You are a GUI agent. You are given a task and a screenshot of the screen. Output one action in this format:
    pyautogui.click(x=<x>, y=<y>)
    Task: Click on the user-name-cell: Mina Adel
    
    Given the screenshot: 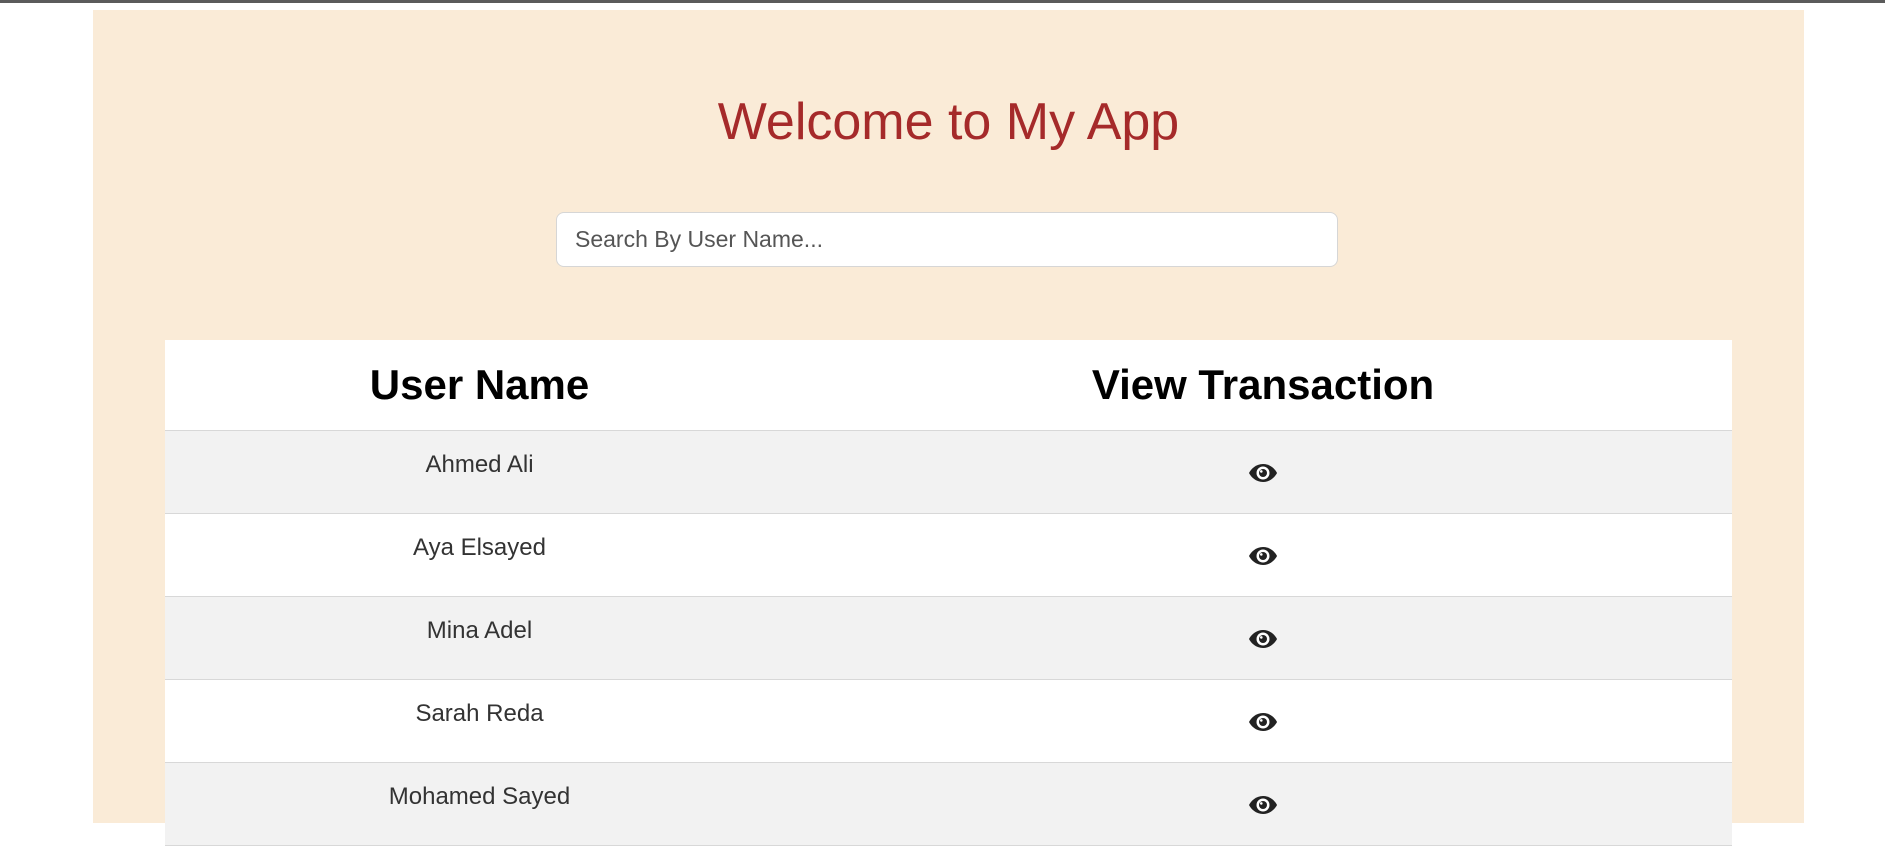 What is the action you would take?
    pyautogui.click(x=479, y=638)
    